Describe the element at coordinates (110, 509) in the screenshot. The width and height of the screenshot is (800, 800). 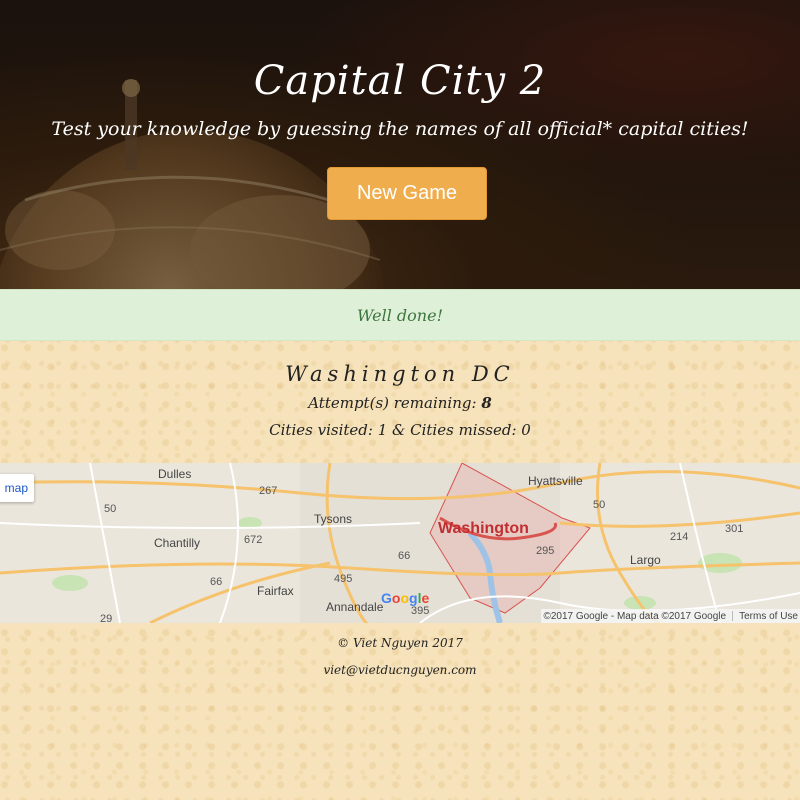
I see `road-shield-50: 50` at that location.